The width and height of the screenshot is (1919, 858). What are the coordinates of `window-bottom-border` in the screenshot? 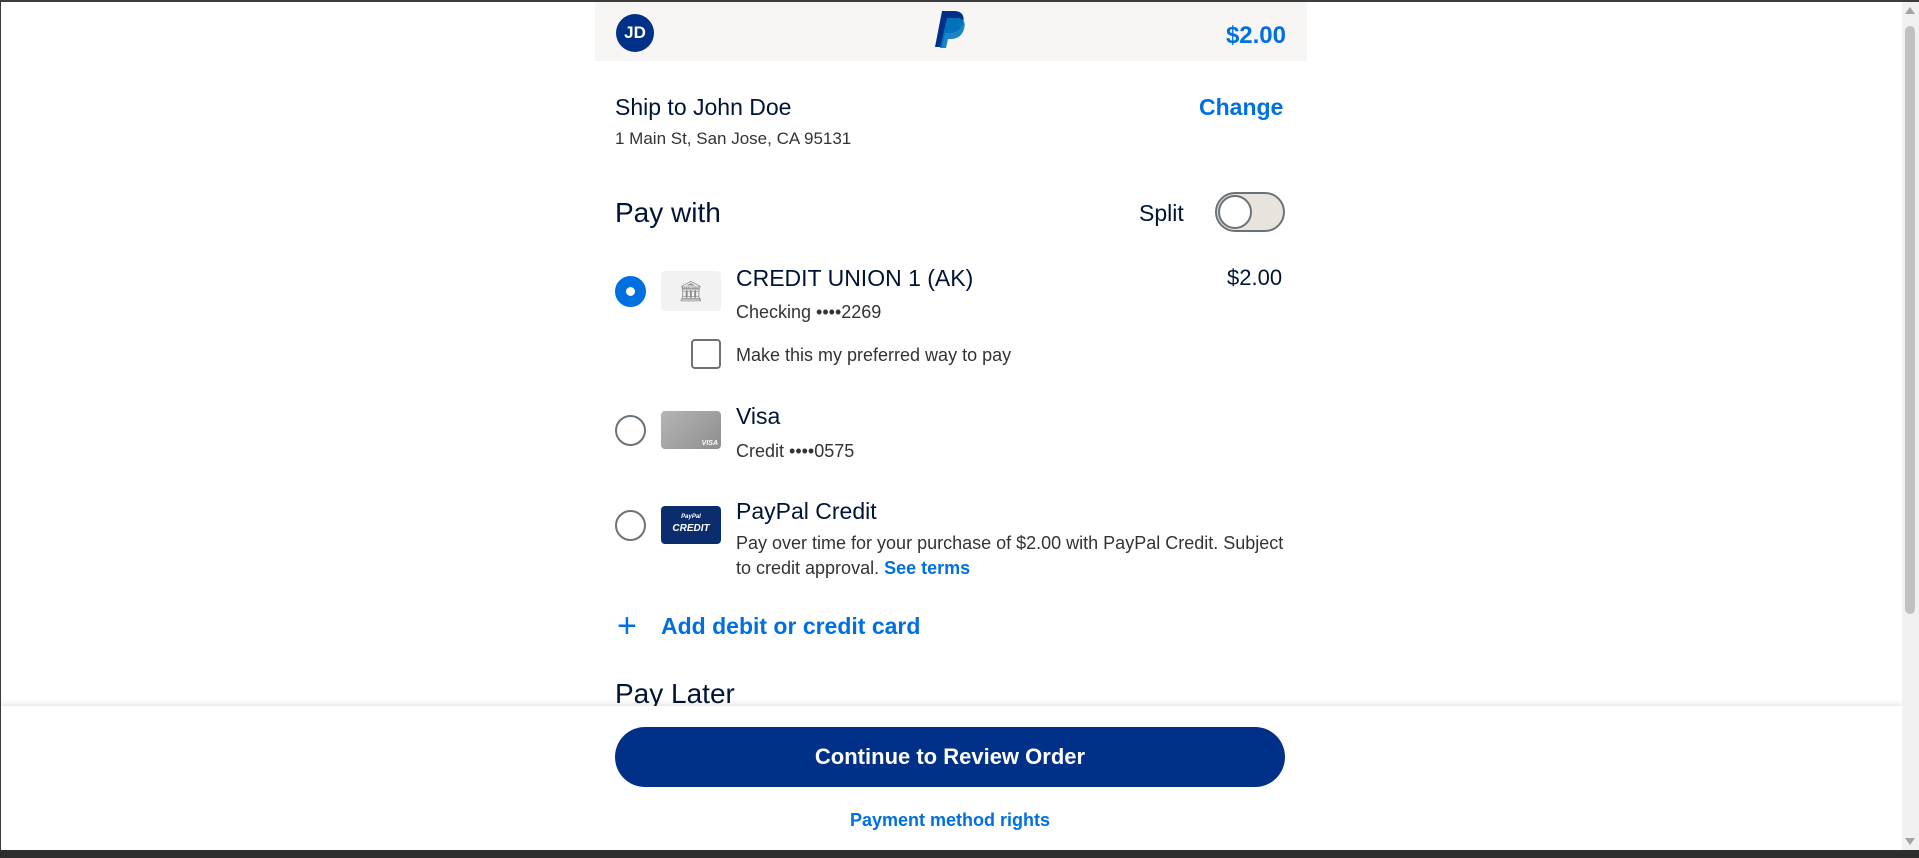 It's located at (959, 854).